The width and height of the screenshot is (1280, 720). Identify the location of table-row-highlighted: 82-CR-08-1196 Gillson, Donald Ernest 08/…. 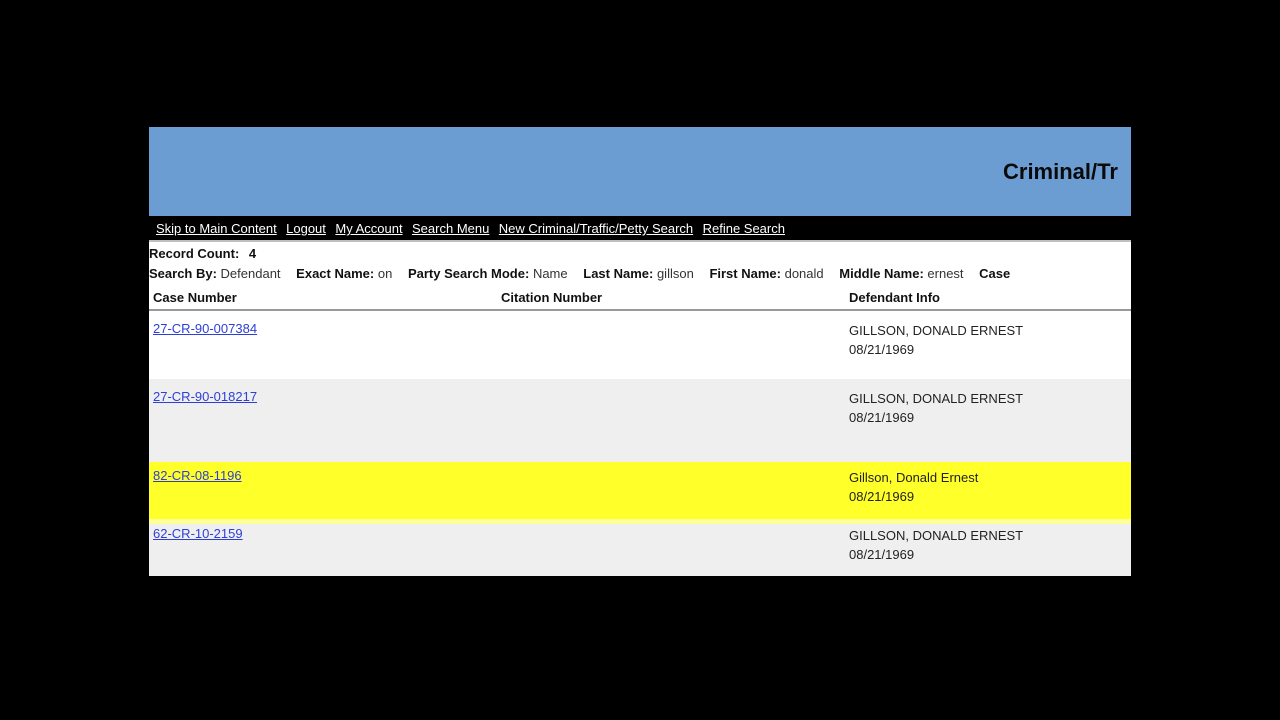
(640, 490).